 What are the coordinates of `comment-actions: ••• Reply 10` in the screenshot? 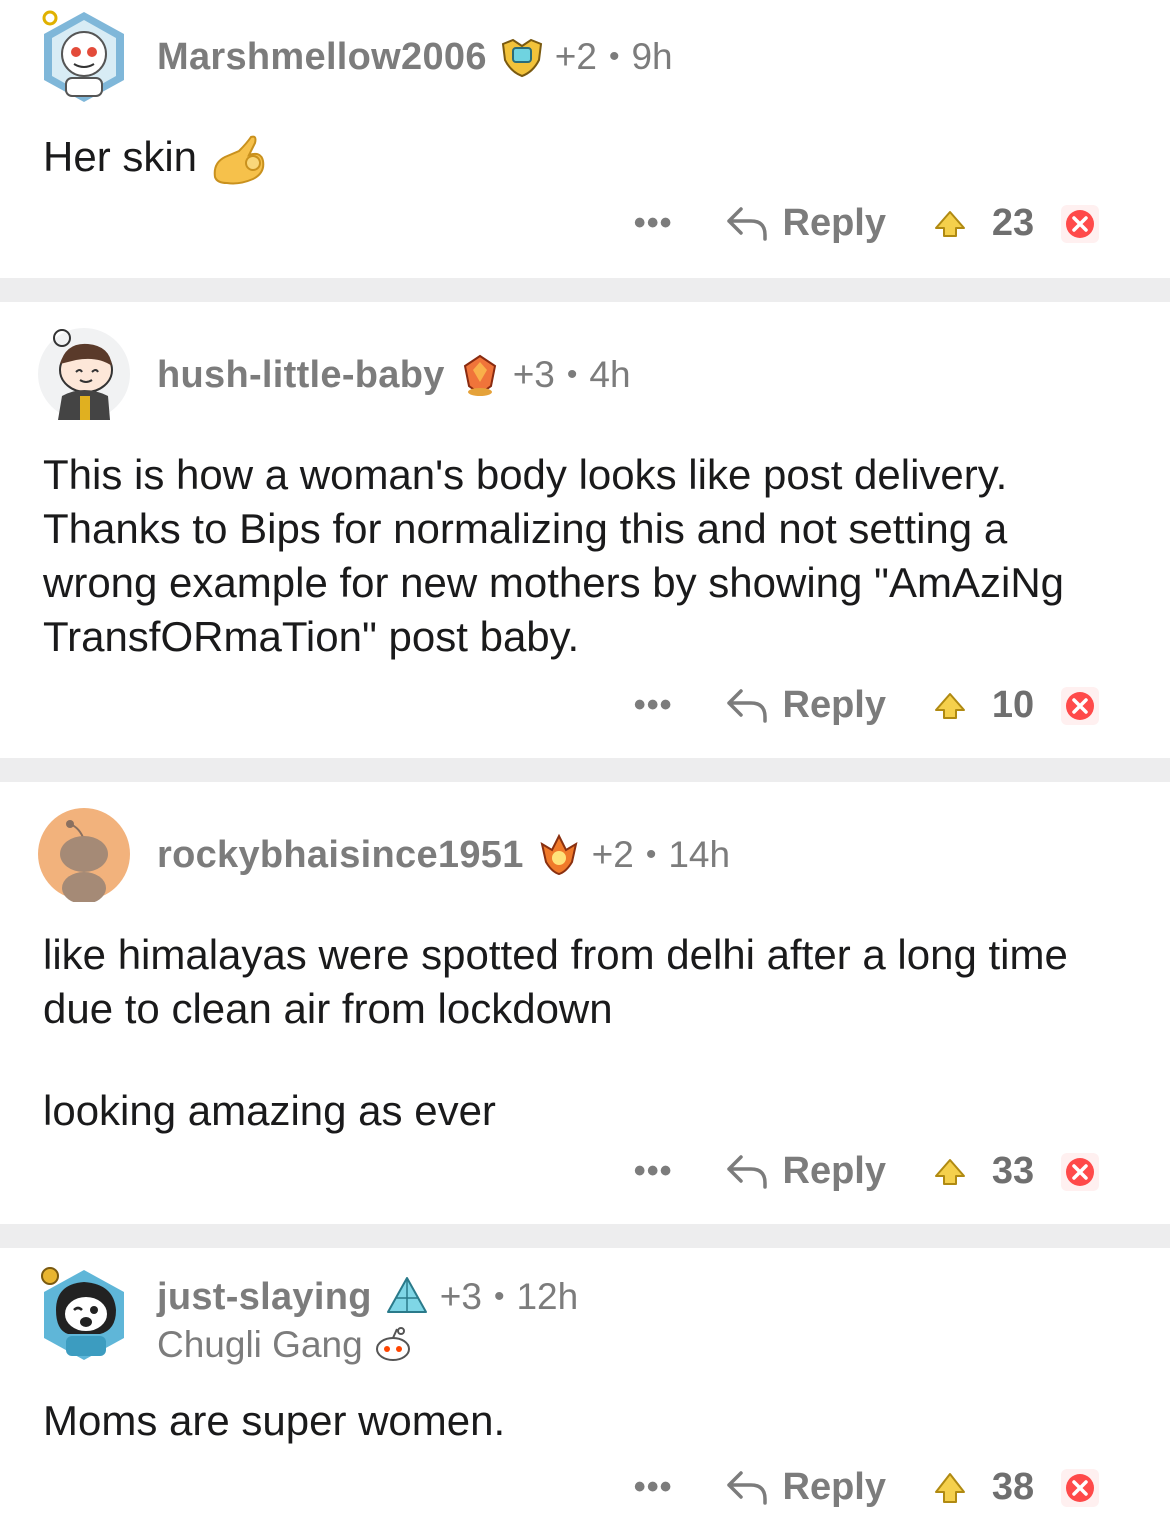 It's located at (867, 705).